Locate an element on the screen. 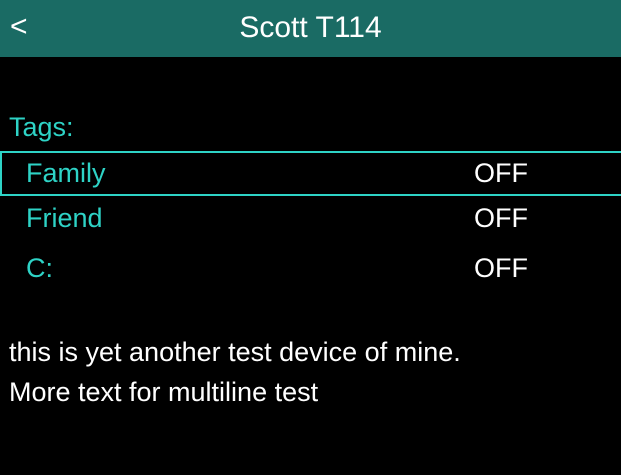  tag-name-c: C: is located at coordinates (39, 268).